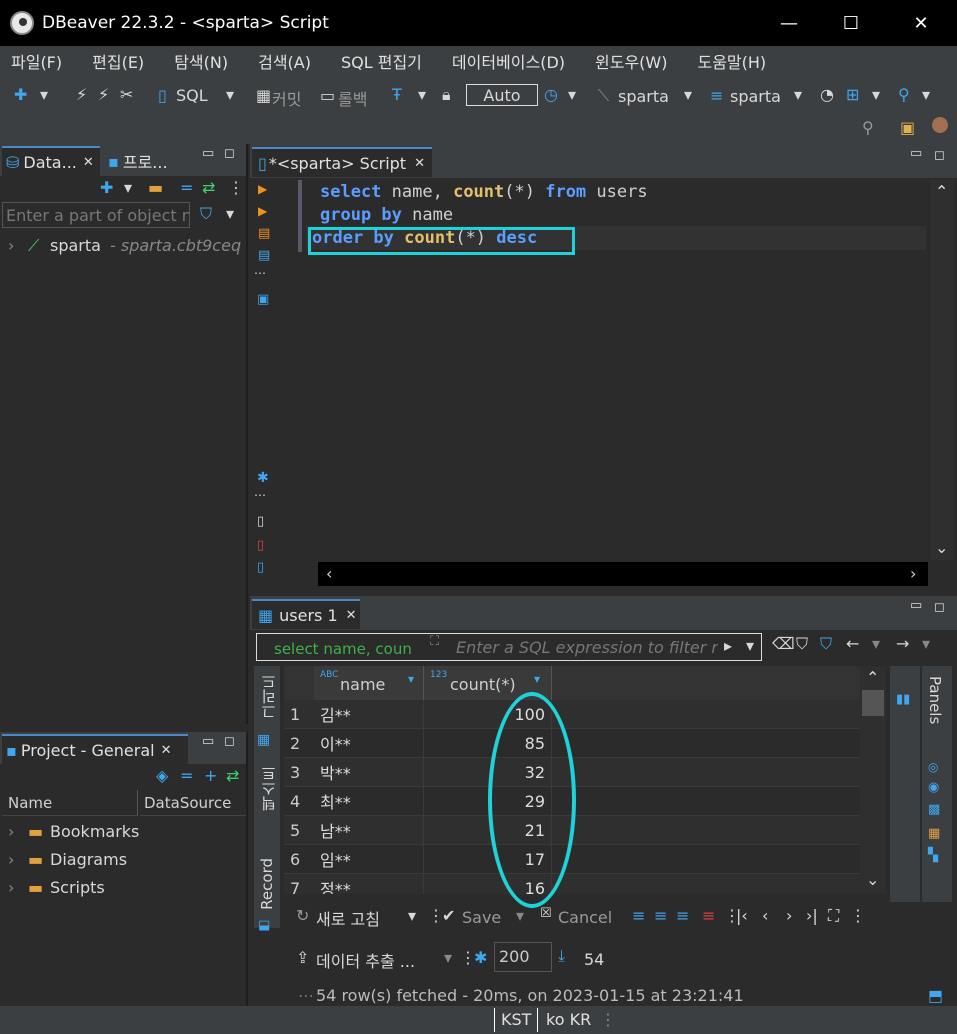 This screenshot has height=1034, width=957. What do you see at coordinates (643, 96) in the screenshot?
I see `datasource-selector: sparta` at bounding box center [643, 96].